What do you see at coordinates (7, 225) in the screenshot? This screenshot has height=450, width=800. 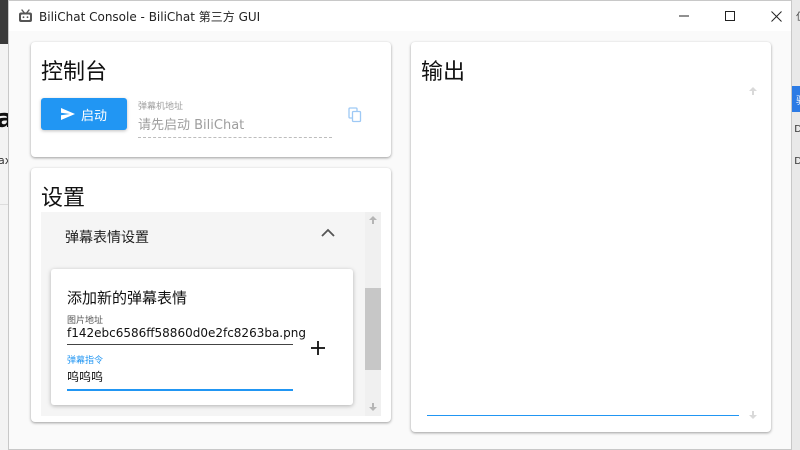 I see `background-window-left: a ax` at bounding box center [7, 225].